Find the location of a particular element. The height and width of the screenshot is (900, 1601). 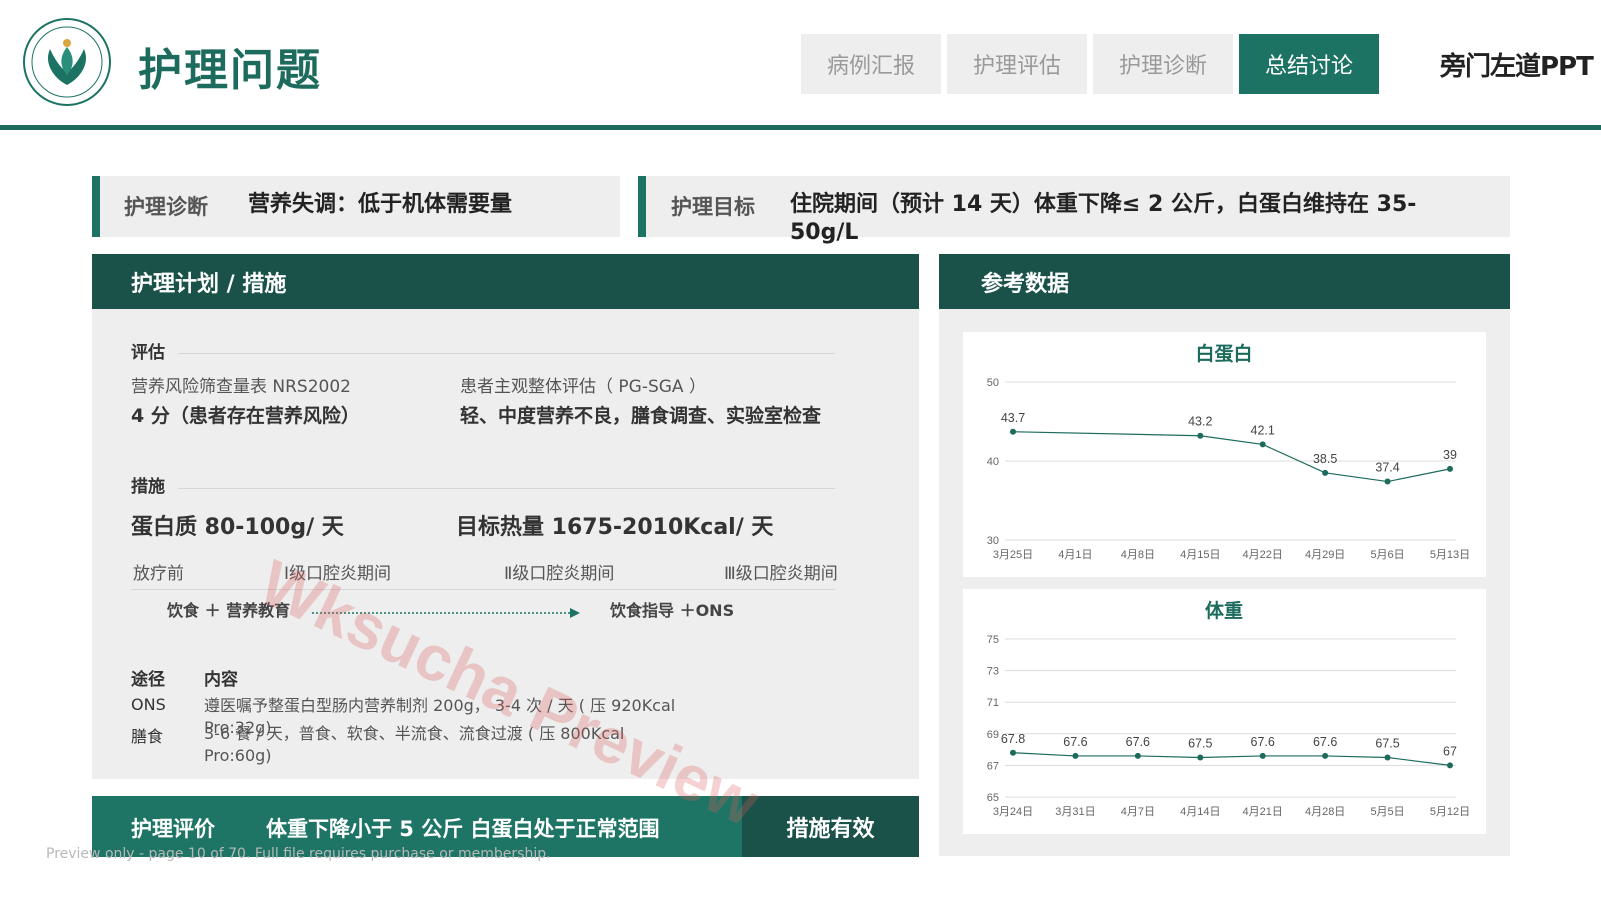

x-tick-label: 5月6日 is located at coordinates (1387, 555).